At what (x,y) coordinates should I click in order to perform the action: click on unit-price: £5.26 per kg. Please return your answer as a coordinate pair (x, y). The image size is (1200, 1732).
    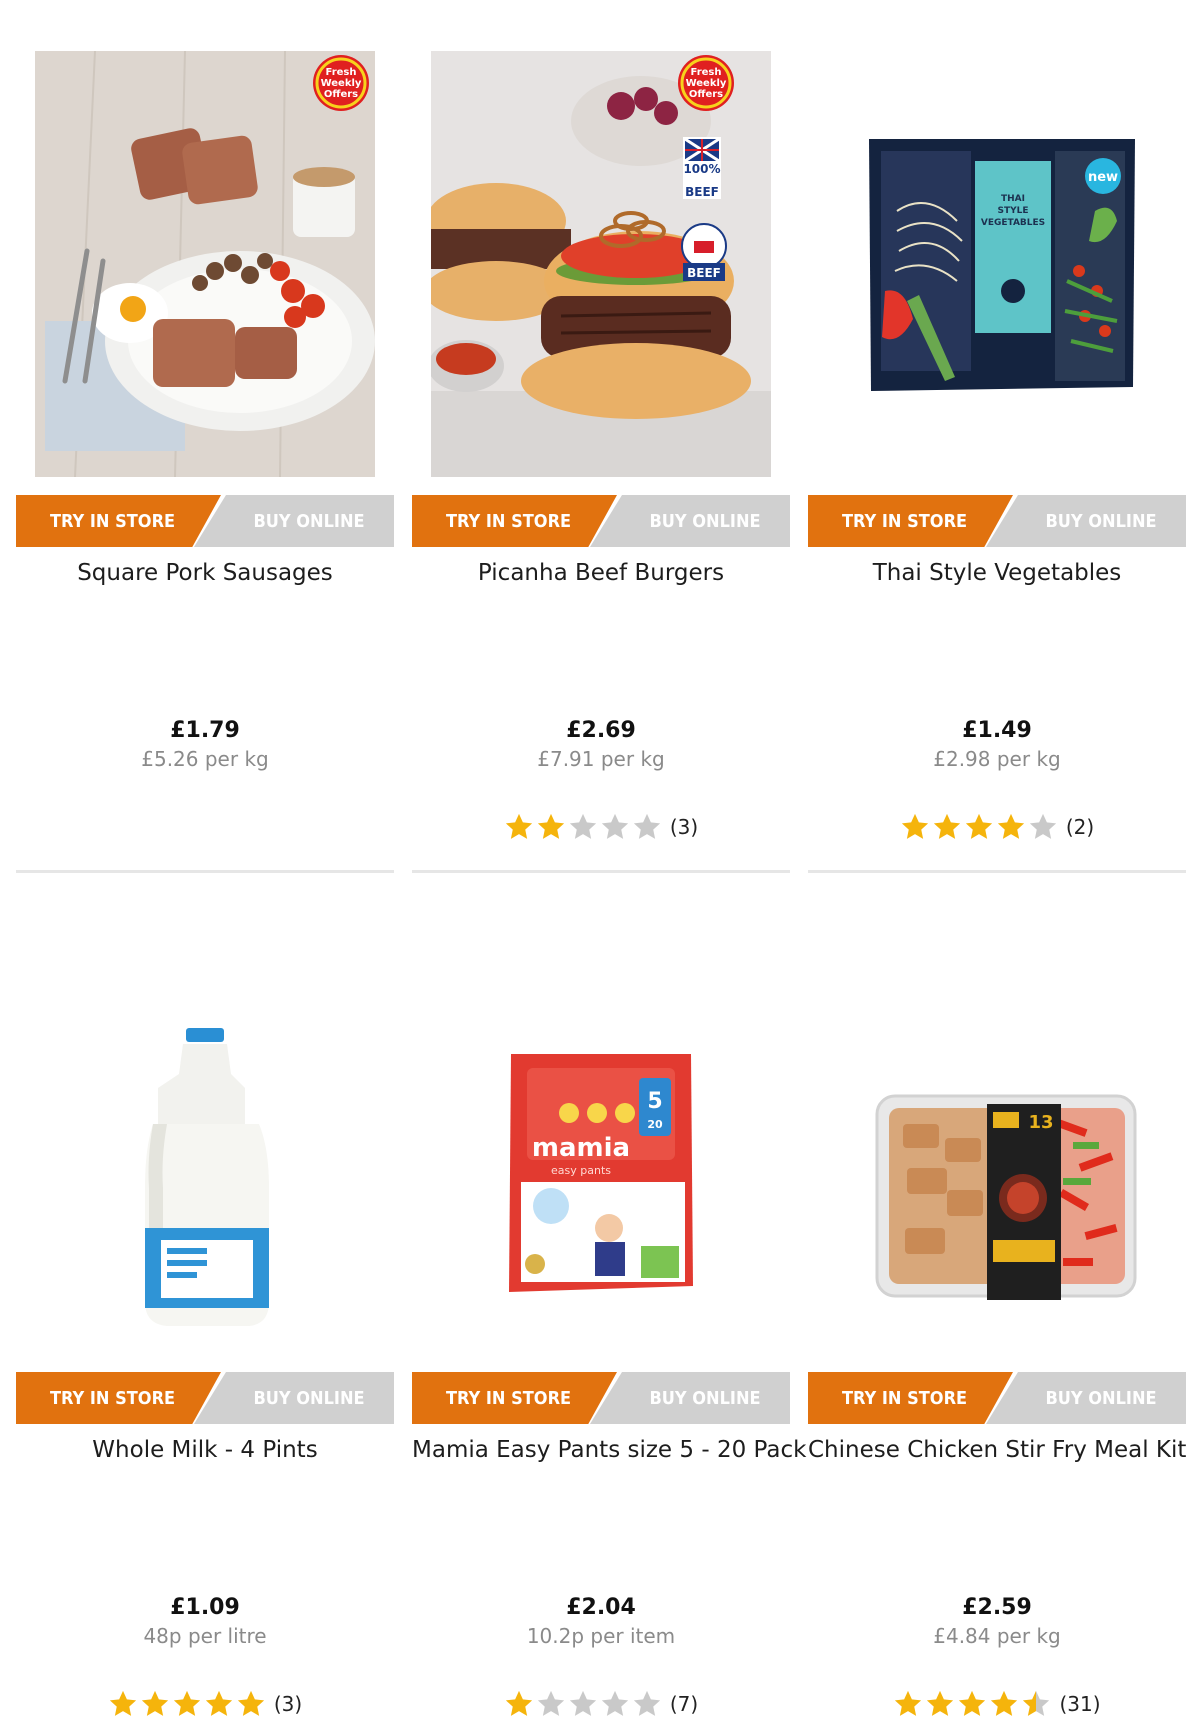
    Looking at the image, I should click on (205, 759).